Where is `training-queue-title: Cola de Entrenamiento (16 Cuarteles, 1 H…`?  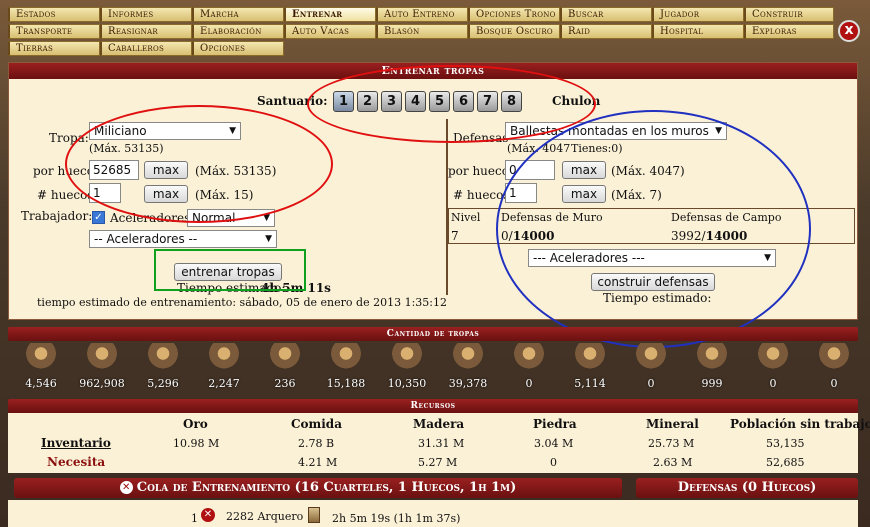
training-queue-title: Cola de Entrenamiento (16 Cuarteles, 1 H… is located at coordinates (326, 487).